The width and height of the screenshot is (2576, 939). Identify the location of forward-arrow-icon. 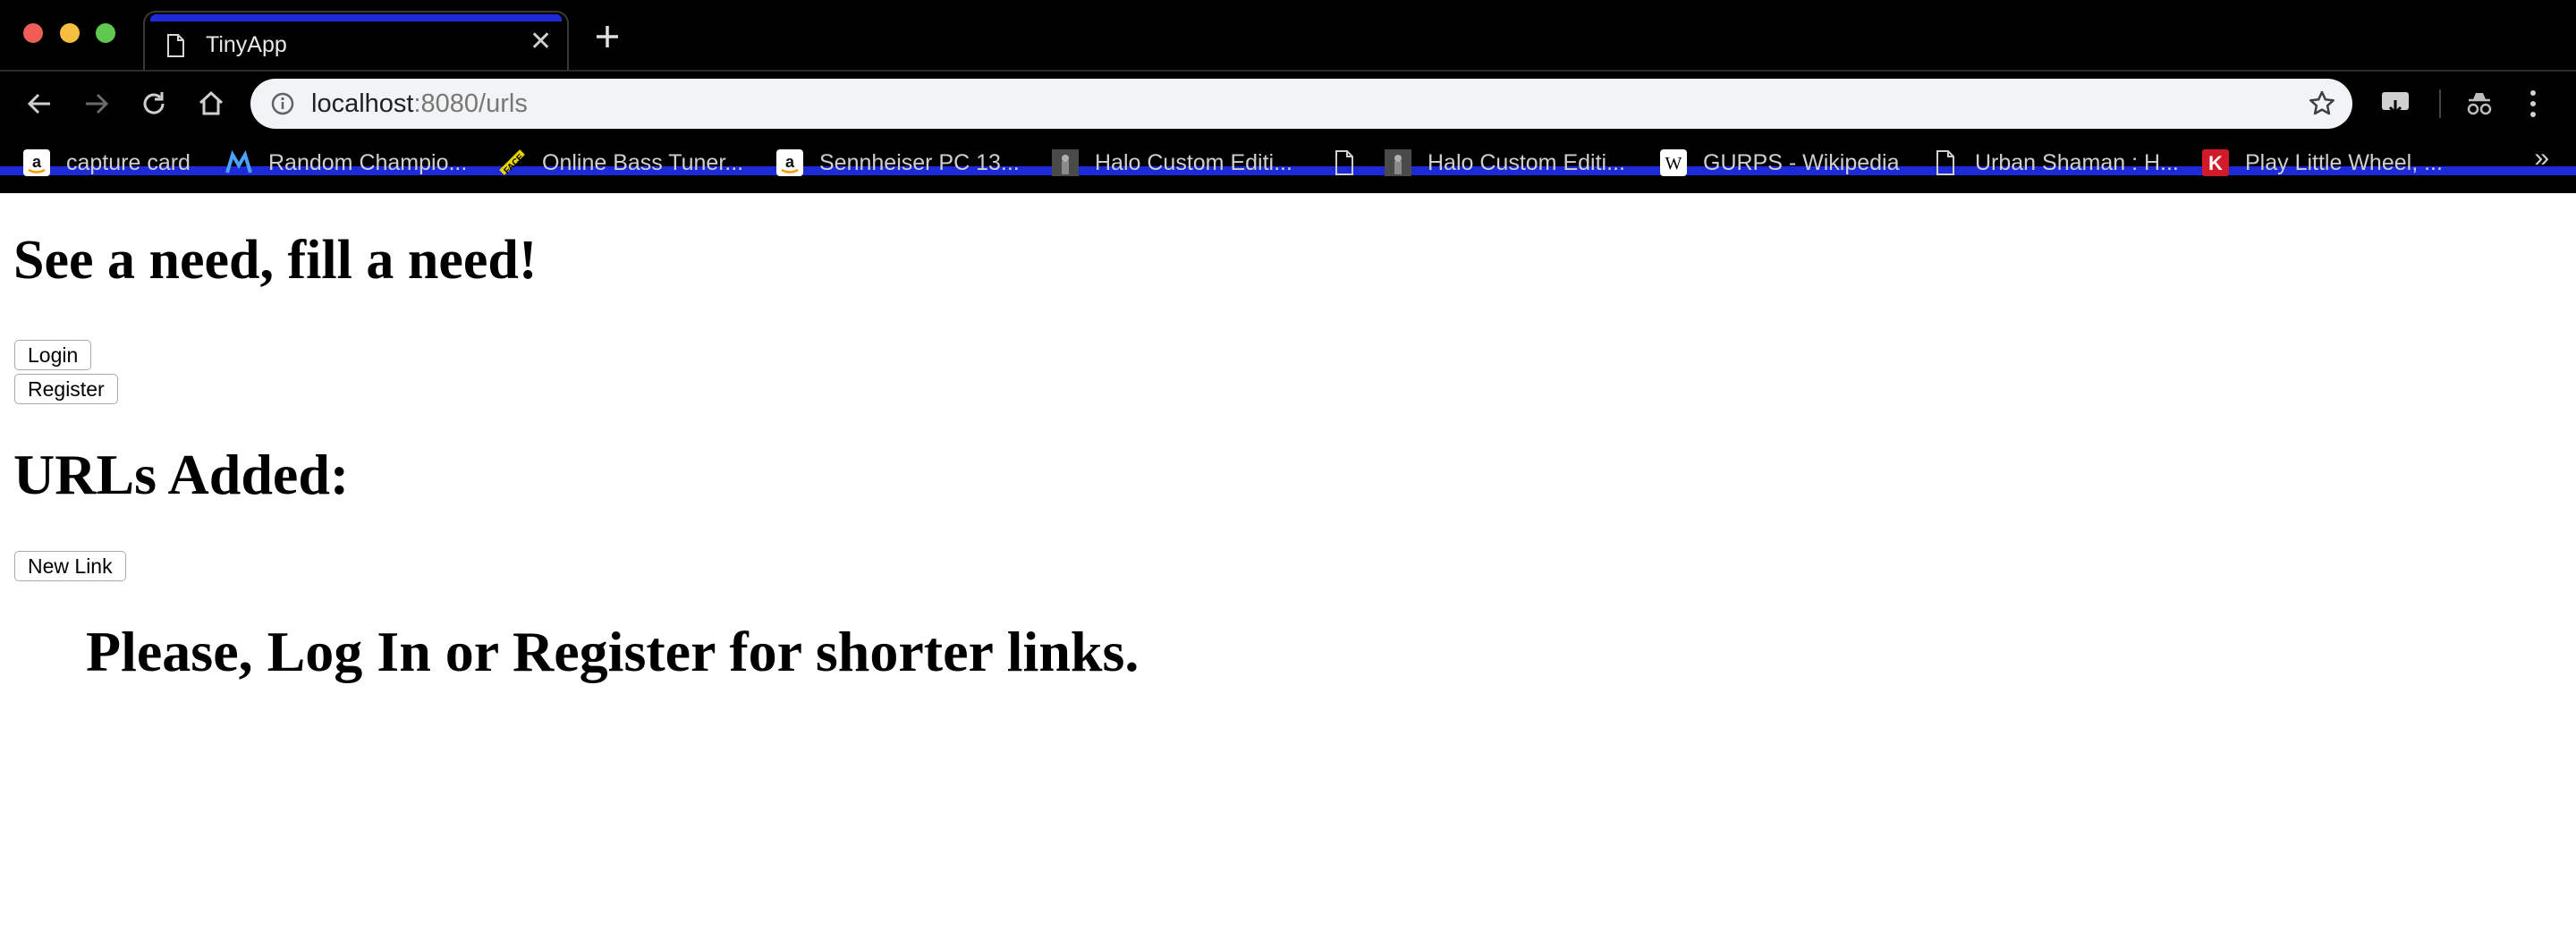
(96, 104).